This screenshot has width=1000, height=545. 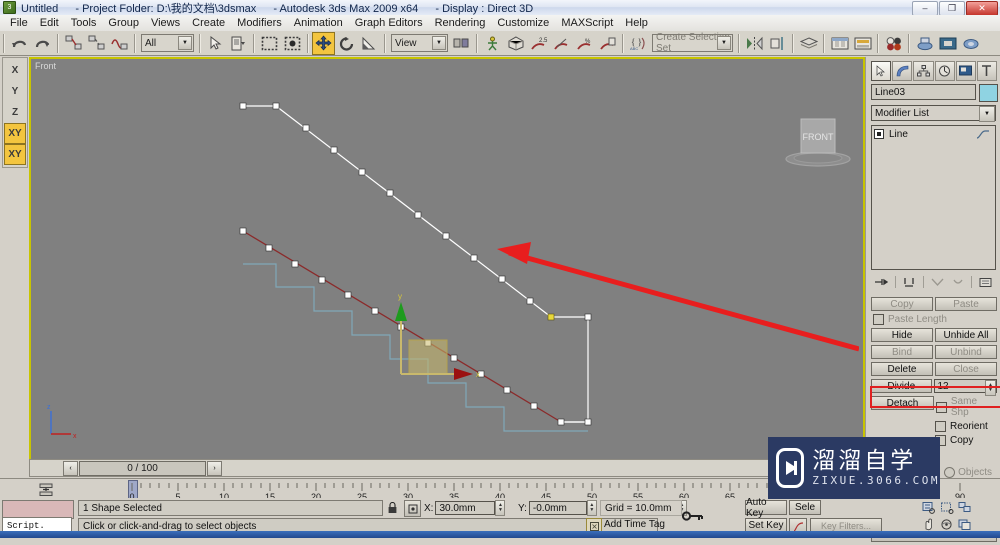 What do you see at coordinates (119, 43) in the screenshot?
I see `bind-to-space-warp-icon` at bounding box center [119, 43].